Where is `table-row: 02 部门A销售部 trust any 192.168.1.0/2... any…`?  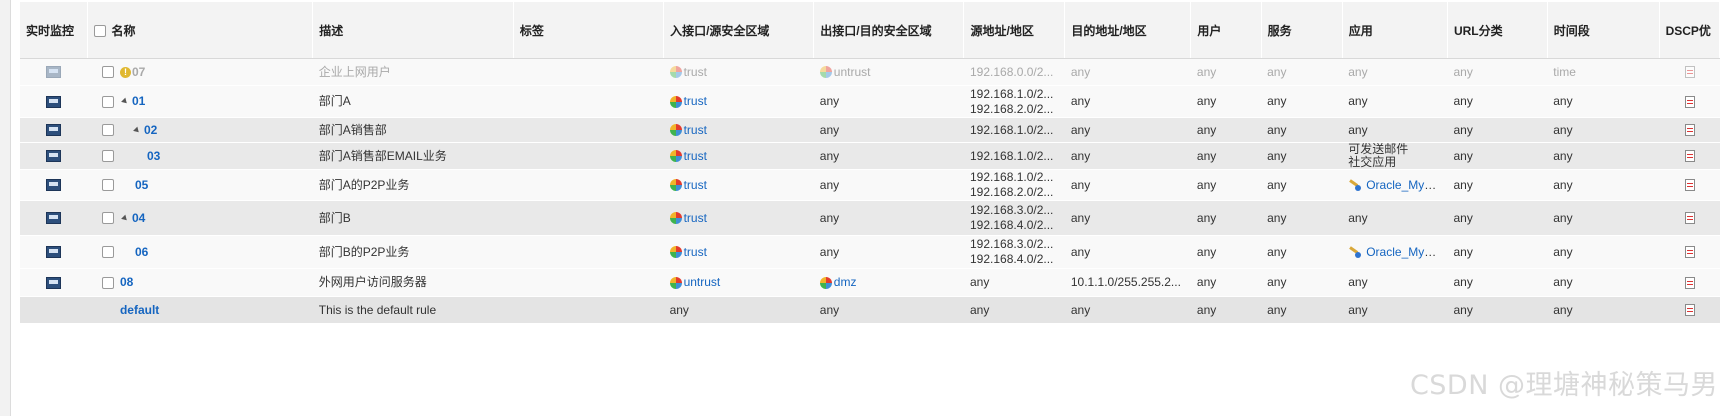
table-row: 02 部门A销售部 trust any 192.168.1.0/2... any… is located at coordinates (870, 130).